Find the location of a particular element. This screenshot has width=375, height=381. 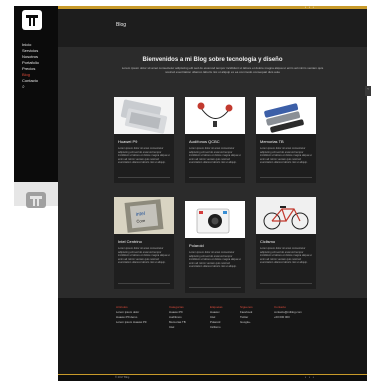

scroll-arrow-icon: ‹ is located at coordinates (368, 91).